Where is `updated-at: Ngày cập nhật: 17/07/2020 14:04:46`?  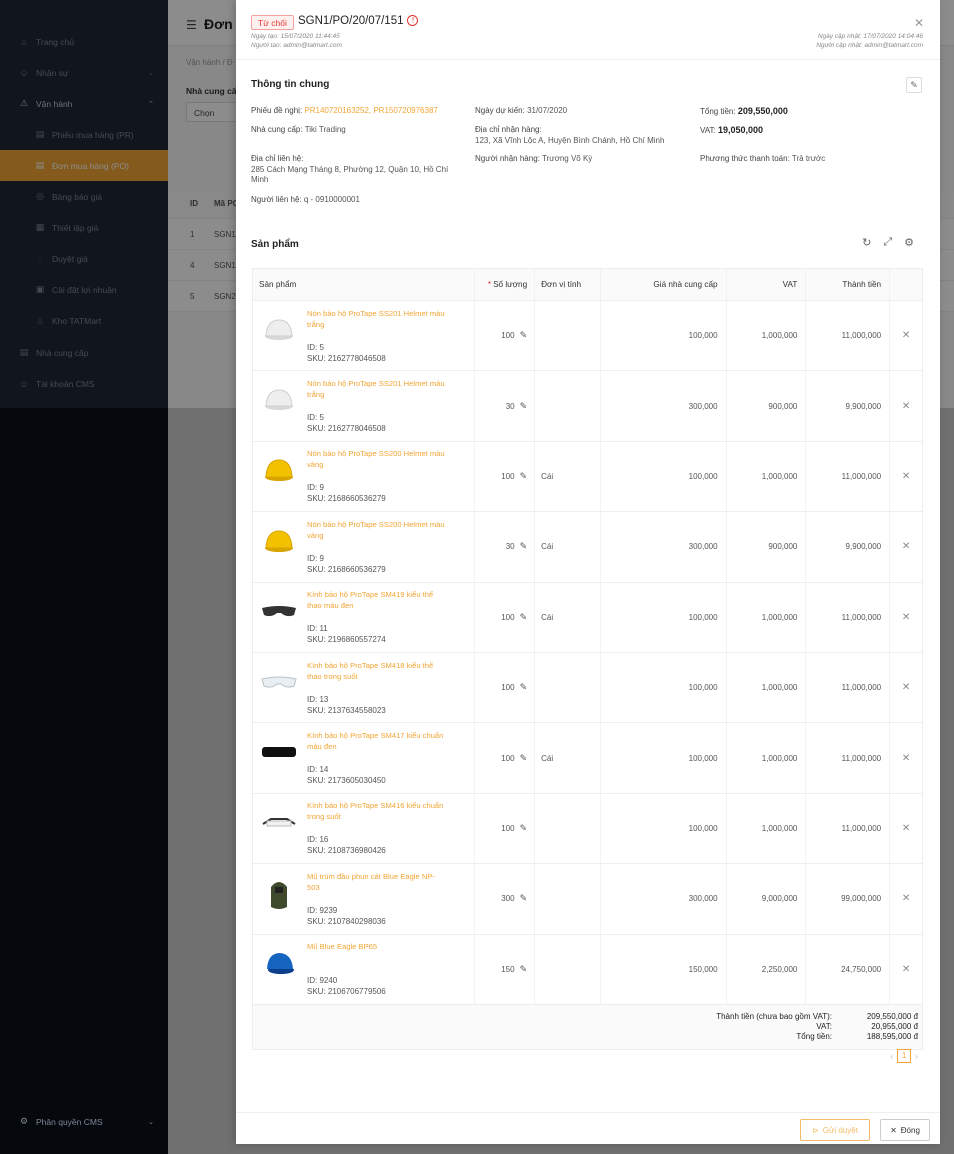
updated-at: Ngày cập nhật: 17/07/2020 14:04:46 is located at coordinates (870, 36).